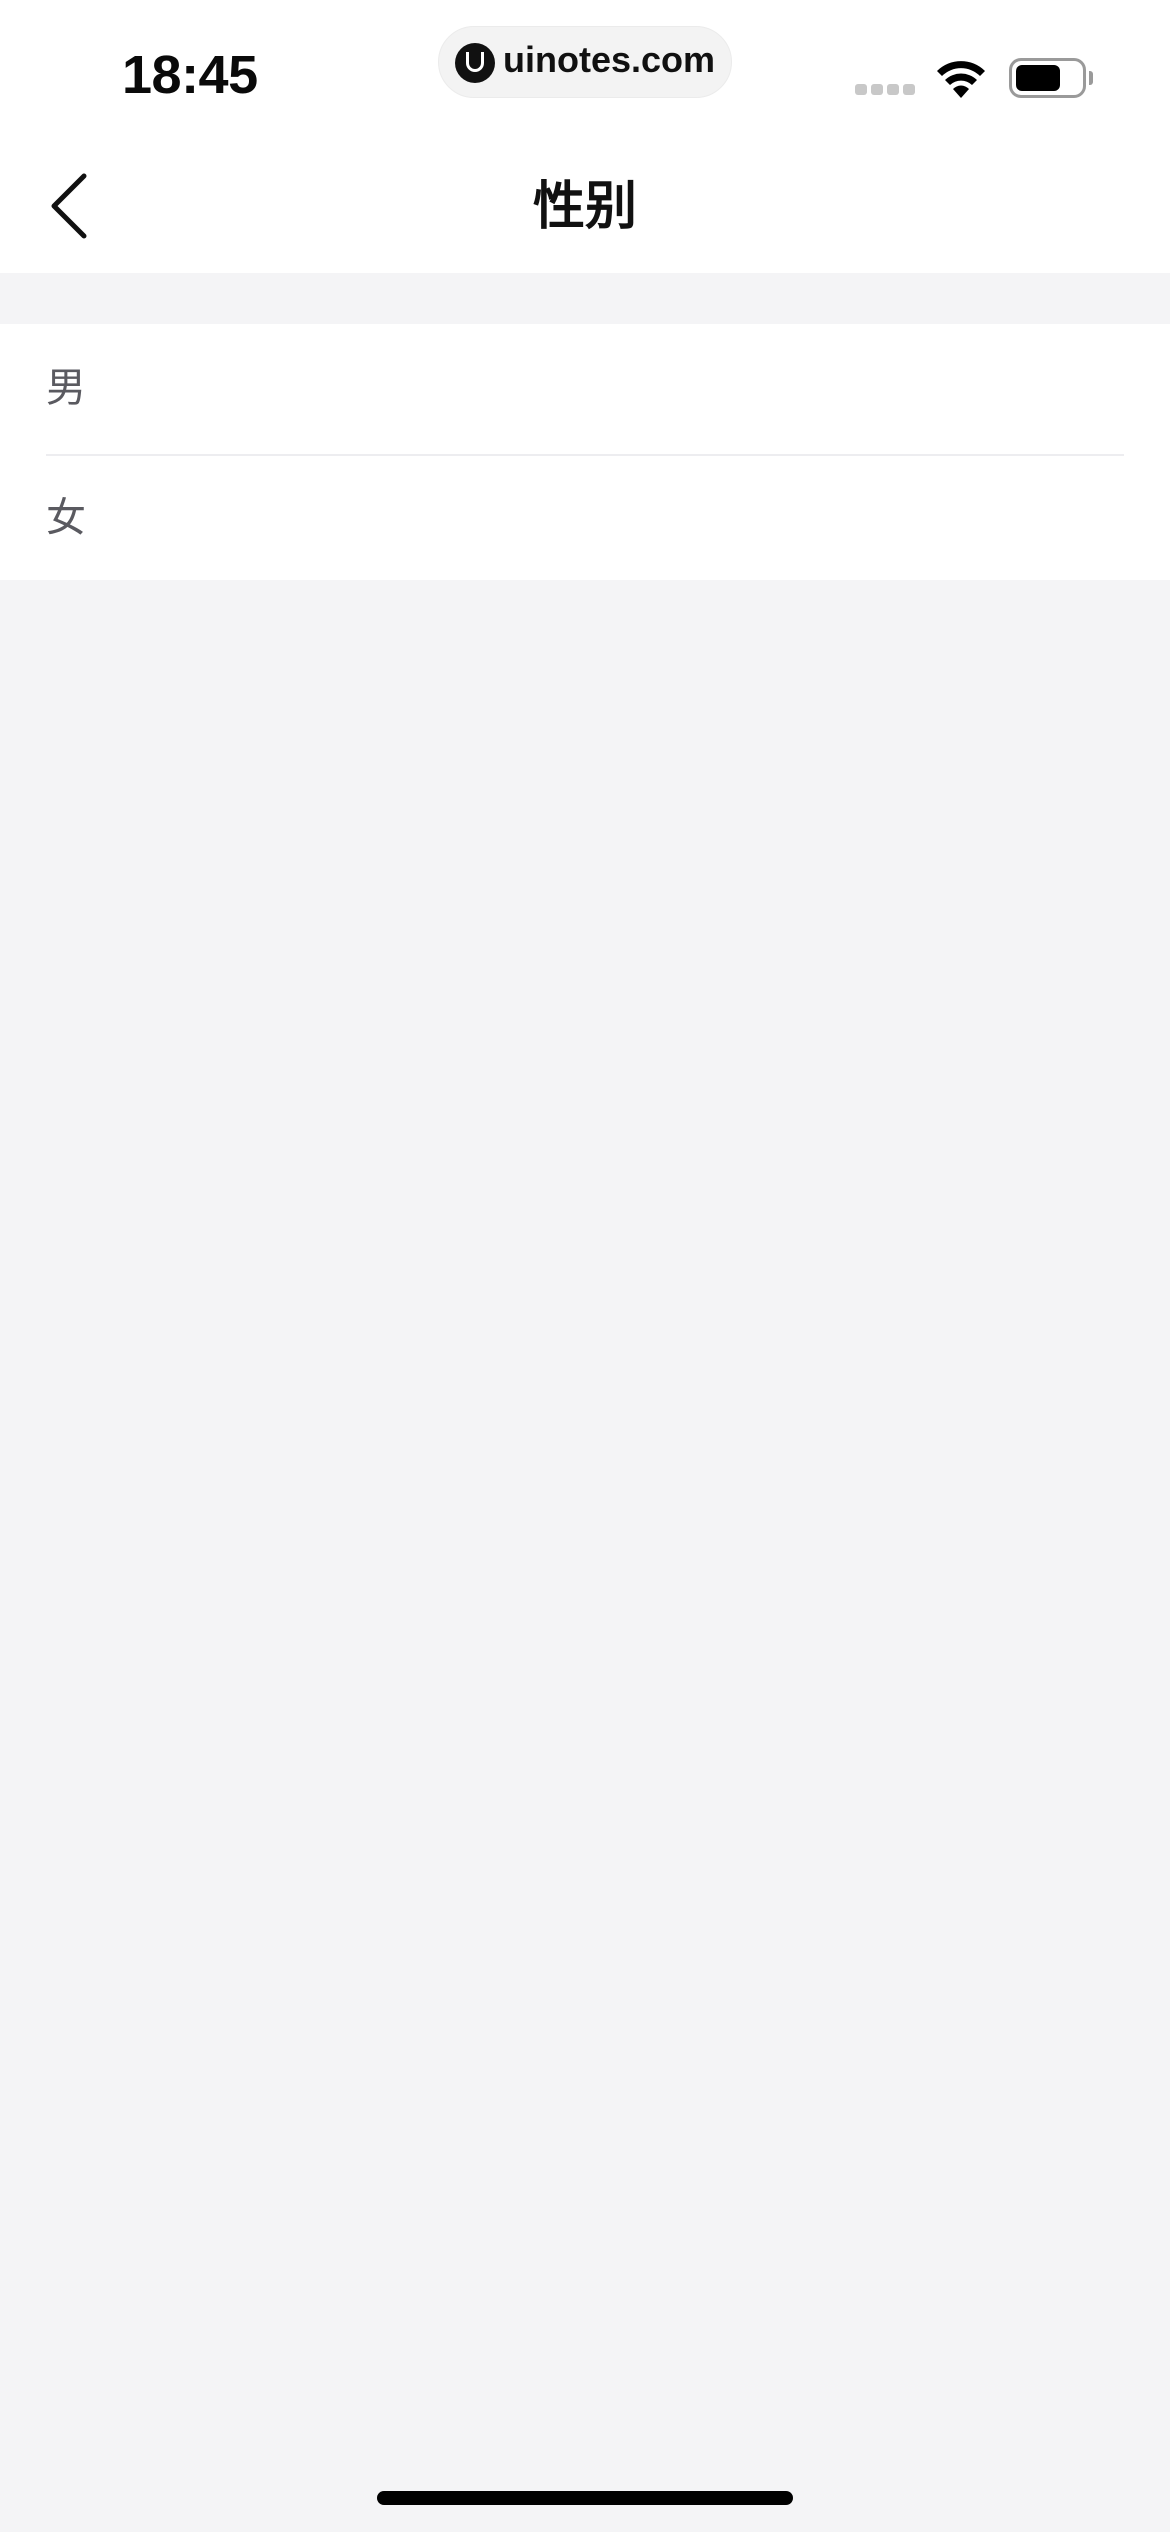 The height and width of the screenshot is (2532, 1170). What do you see at coordinates (585, 518) in the screenshot?
I see `option-female: 女` at bounding box center [585, 518].